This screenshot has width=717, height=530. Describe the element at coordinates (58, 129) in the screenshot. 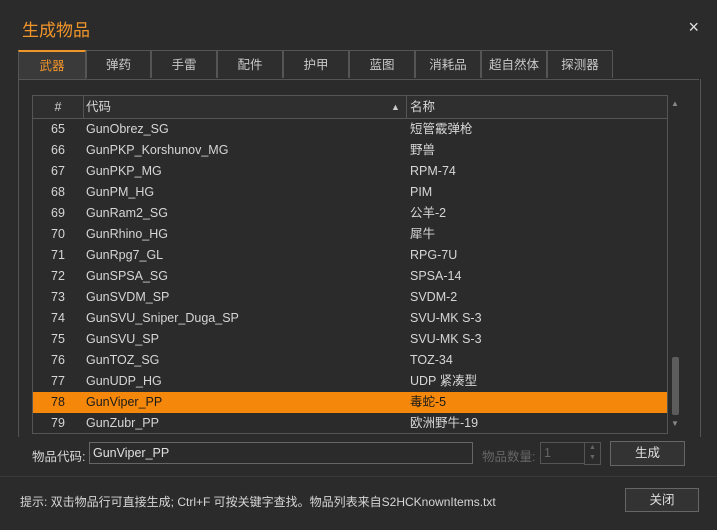

I see `cell-num: 65` at that location.